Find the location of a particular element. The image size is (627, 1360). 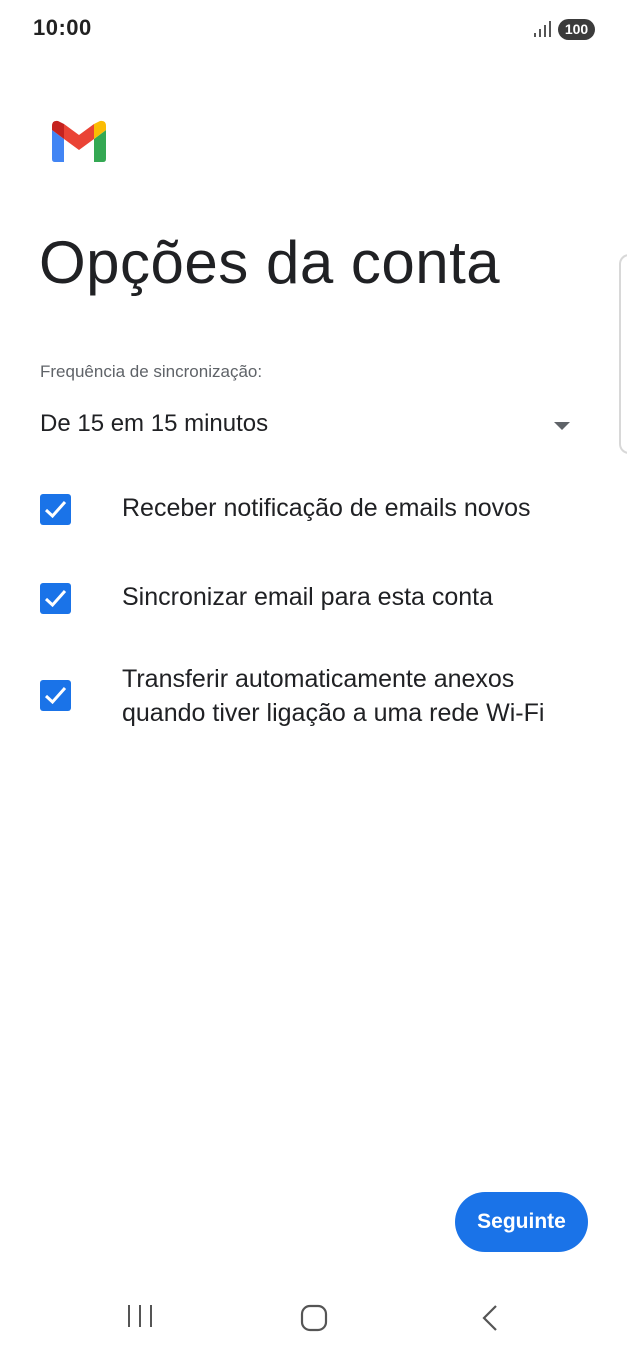

home-icon is located at coordinates (314, 1318).